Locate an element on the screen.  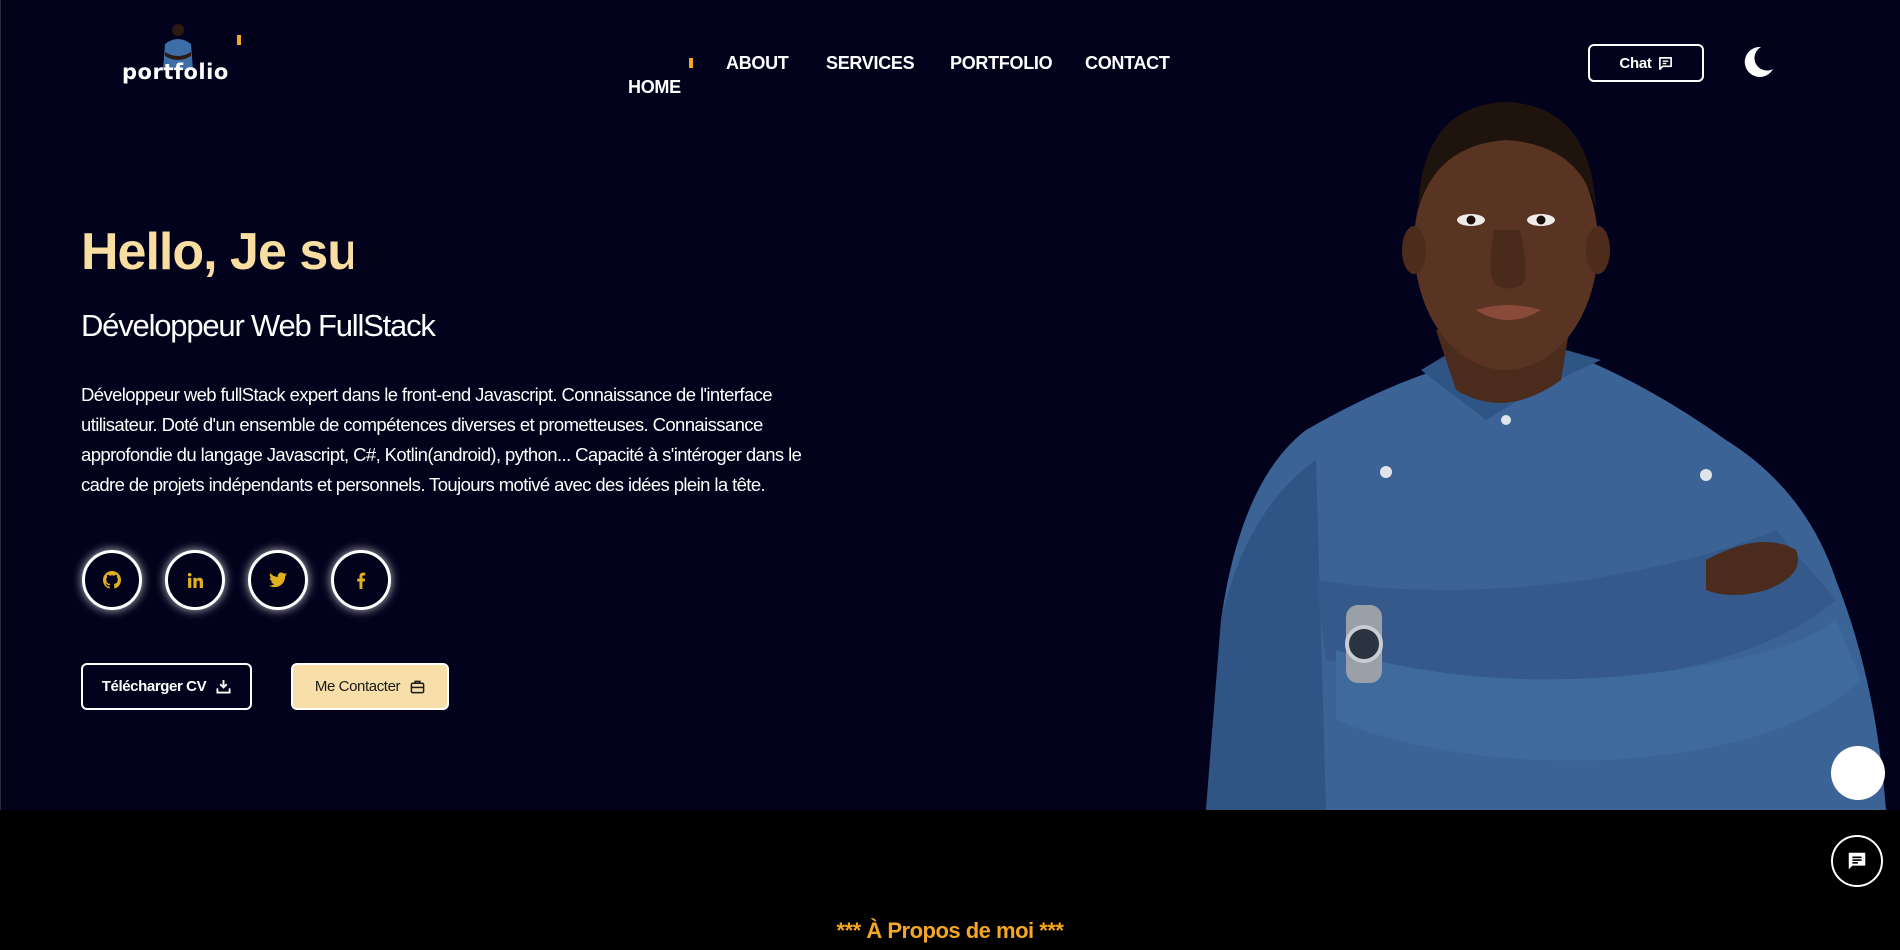
nav-services: SERVICES is located at coordinates (870, 63).